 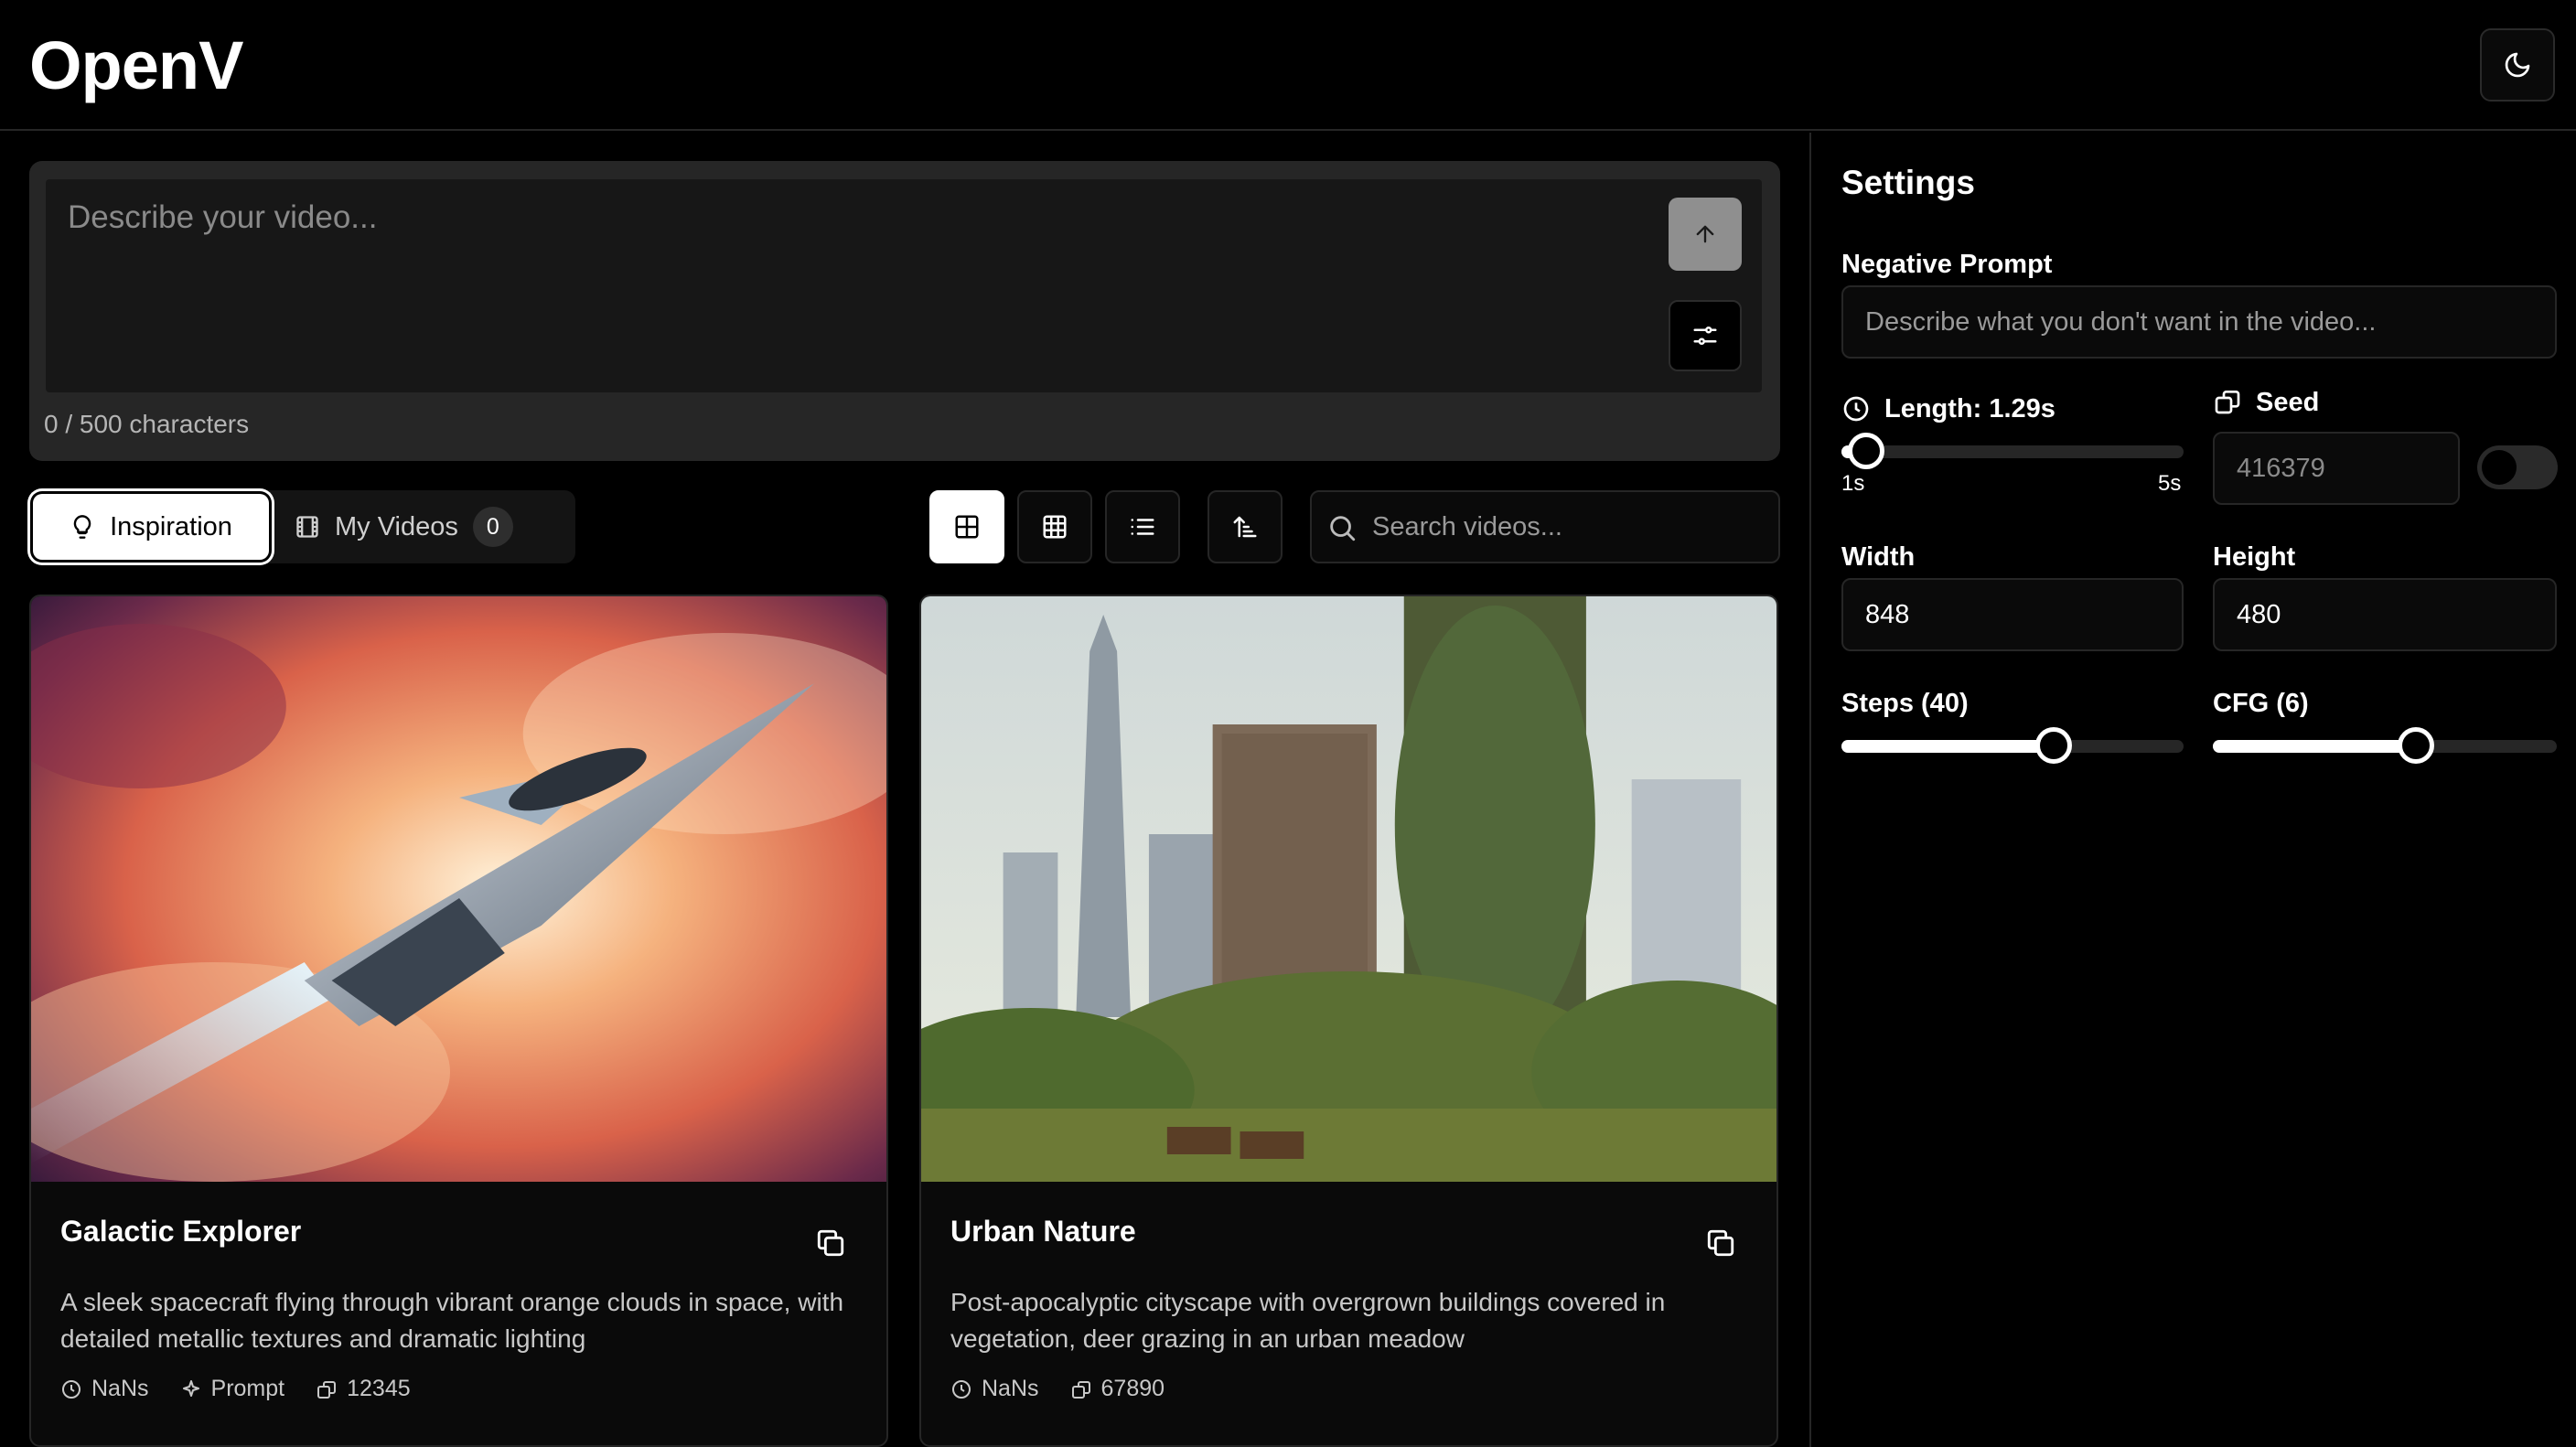 I want to click on prompt-tag: Prompt, so click(x=233, y=1389).